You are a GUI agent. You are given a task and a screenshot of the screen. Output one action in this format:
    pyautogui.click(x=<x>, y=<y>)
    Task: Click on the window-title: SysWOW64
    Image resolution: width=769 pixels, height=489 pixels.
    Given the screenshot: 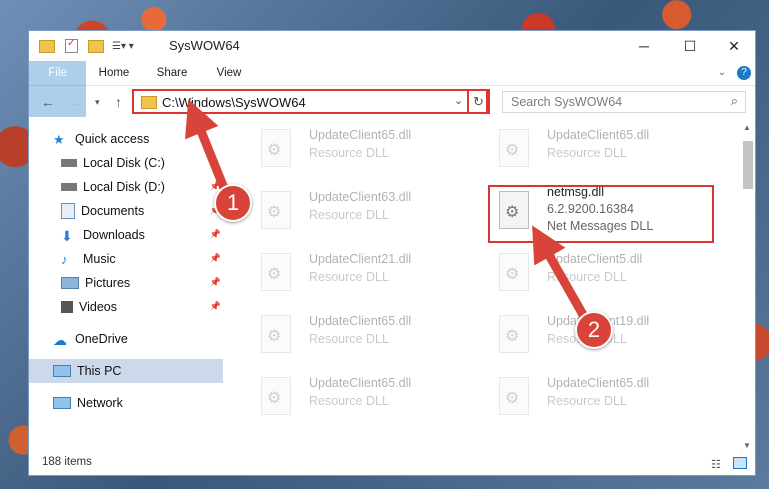 What is the action you would take?
    pyautogui.click(x=204, y=45)
    